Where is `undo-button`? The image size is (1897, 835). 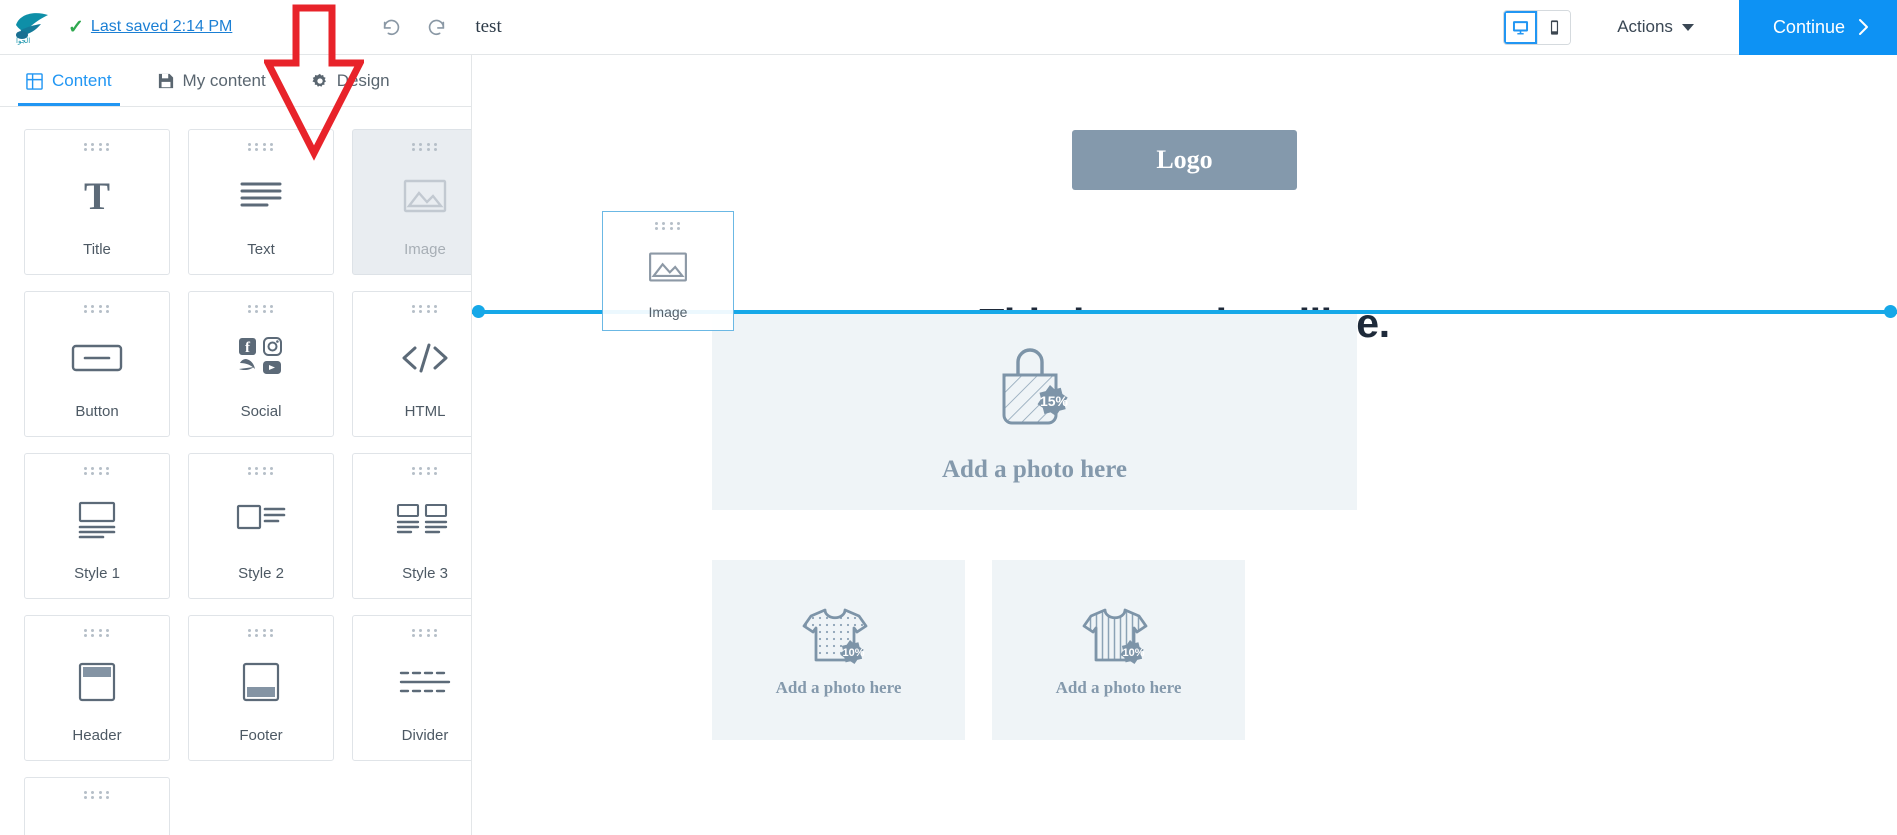 undo-button is located at coordinates (392, 27).